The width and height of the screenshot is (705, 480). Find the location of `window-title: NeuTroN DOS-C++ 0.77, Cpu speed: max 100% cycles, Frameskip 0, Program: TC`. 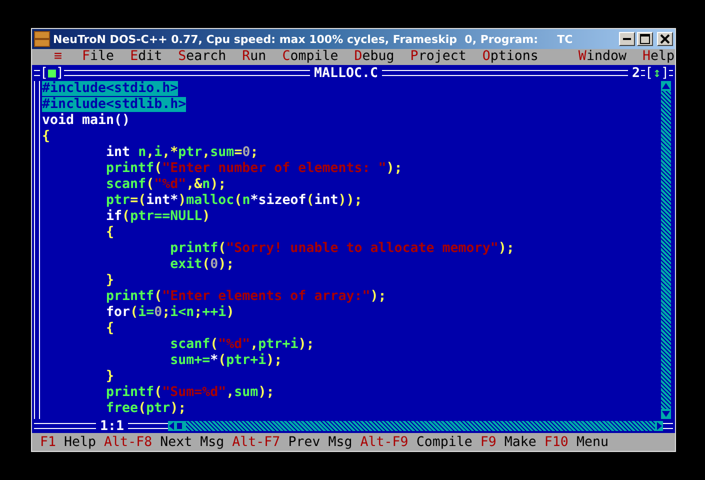

window-title: NeuTroN DOS-C++ 0.77, Cpu speed: max 100% cycles, Frameskip 0, Program: TC is located at coordinates (313, 39).